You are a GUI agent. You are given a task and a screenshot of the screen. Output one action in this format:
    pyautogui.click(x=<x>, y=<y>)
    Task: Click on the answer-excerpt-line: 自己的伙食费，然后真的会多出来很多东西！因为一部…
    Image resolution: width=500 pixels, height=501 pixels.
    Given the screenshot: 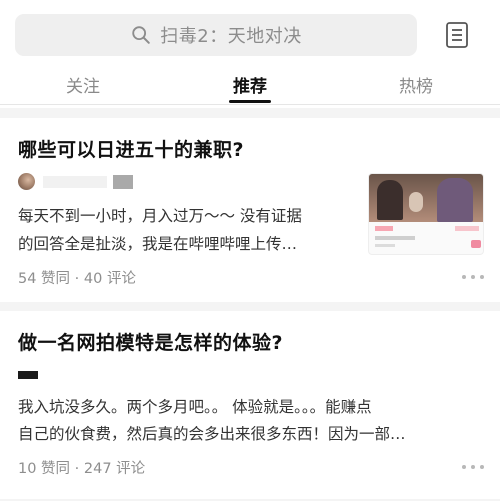 What is the action you would take?
    pyautogui.click(x=253, y=434)
    